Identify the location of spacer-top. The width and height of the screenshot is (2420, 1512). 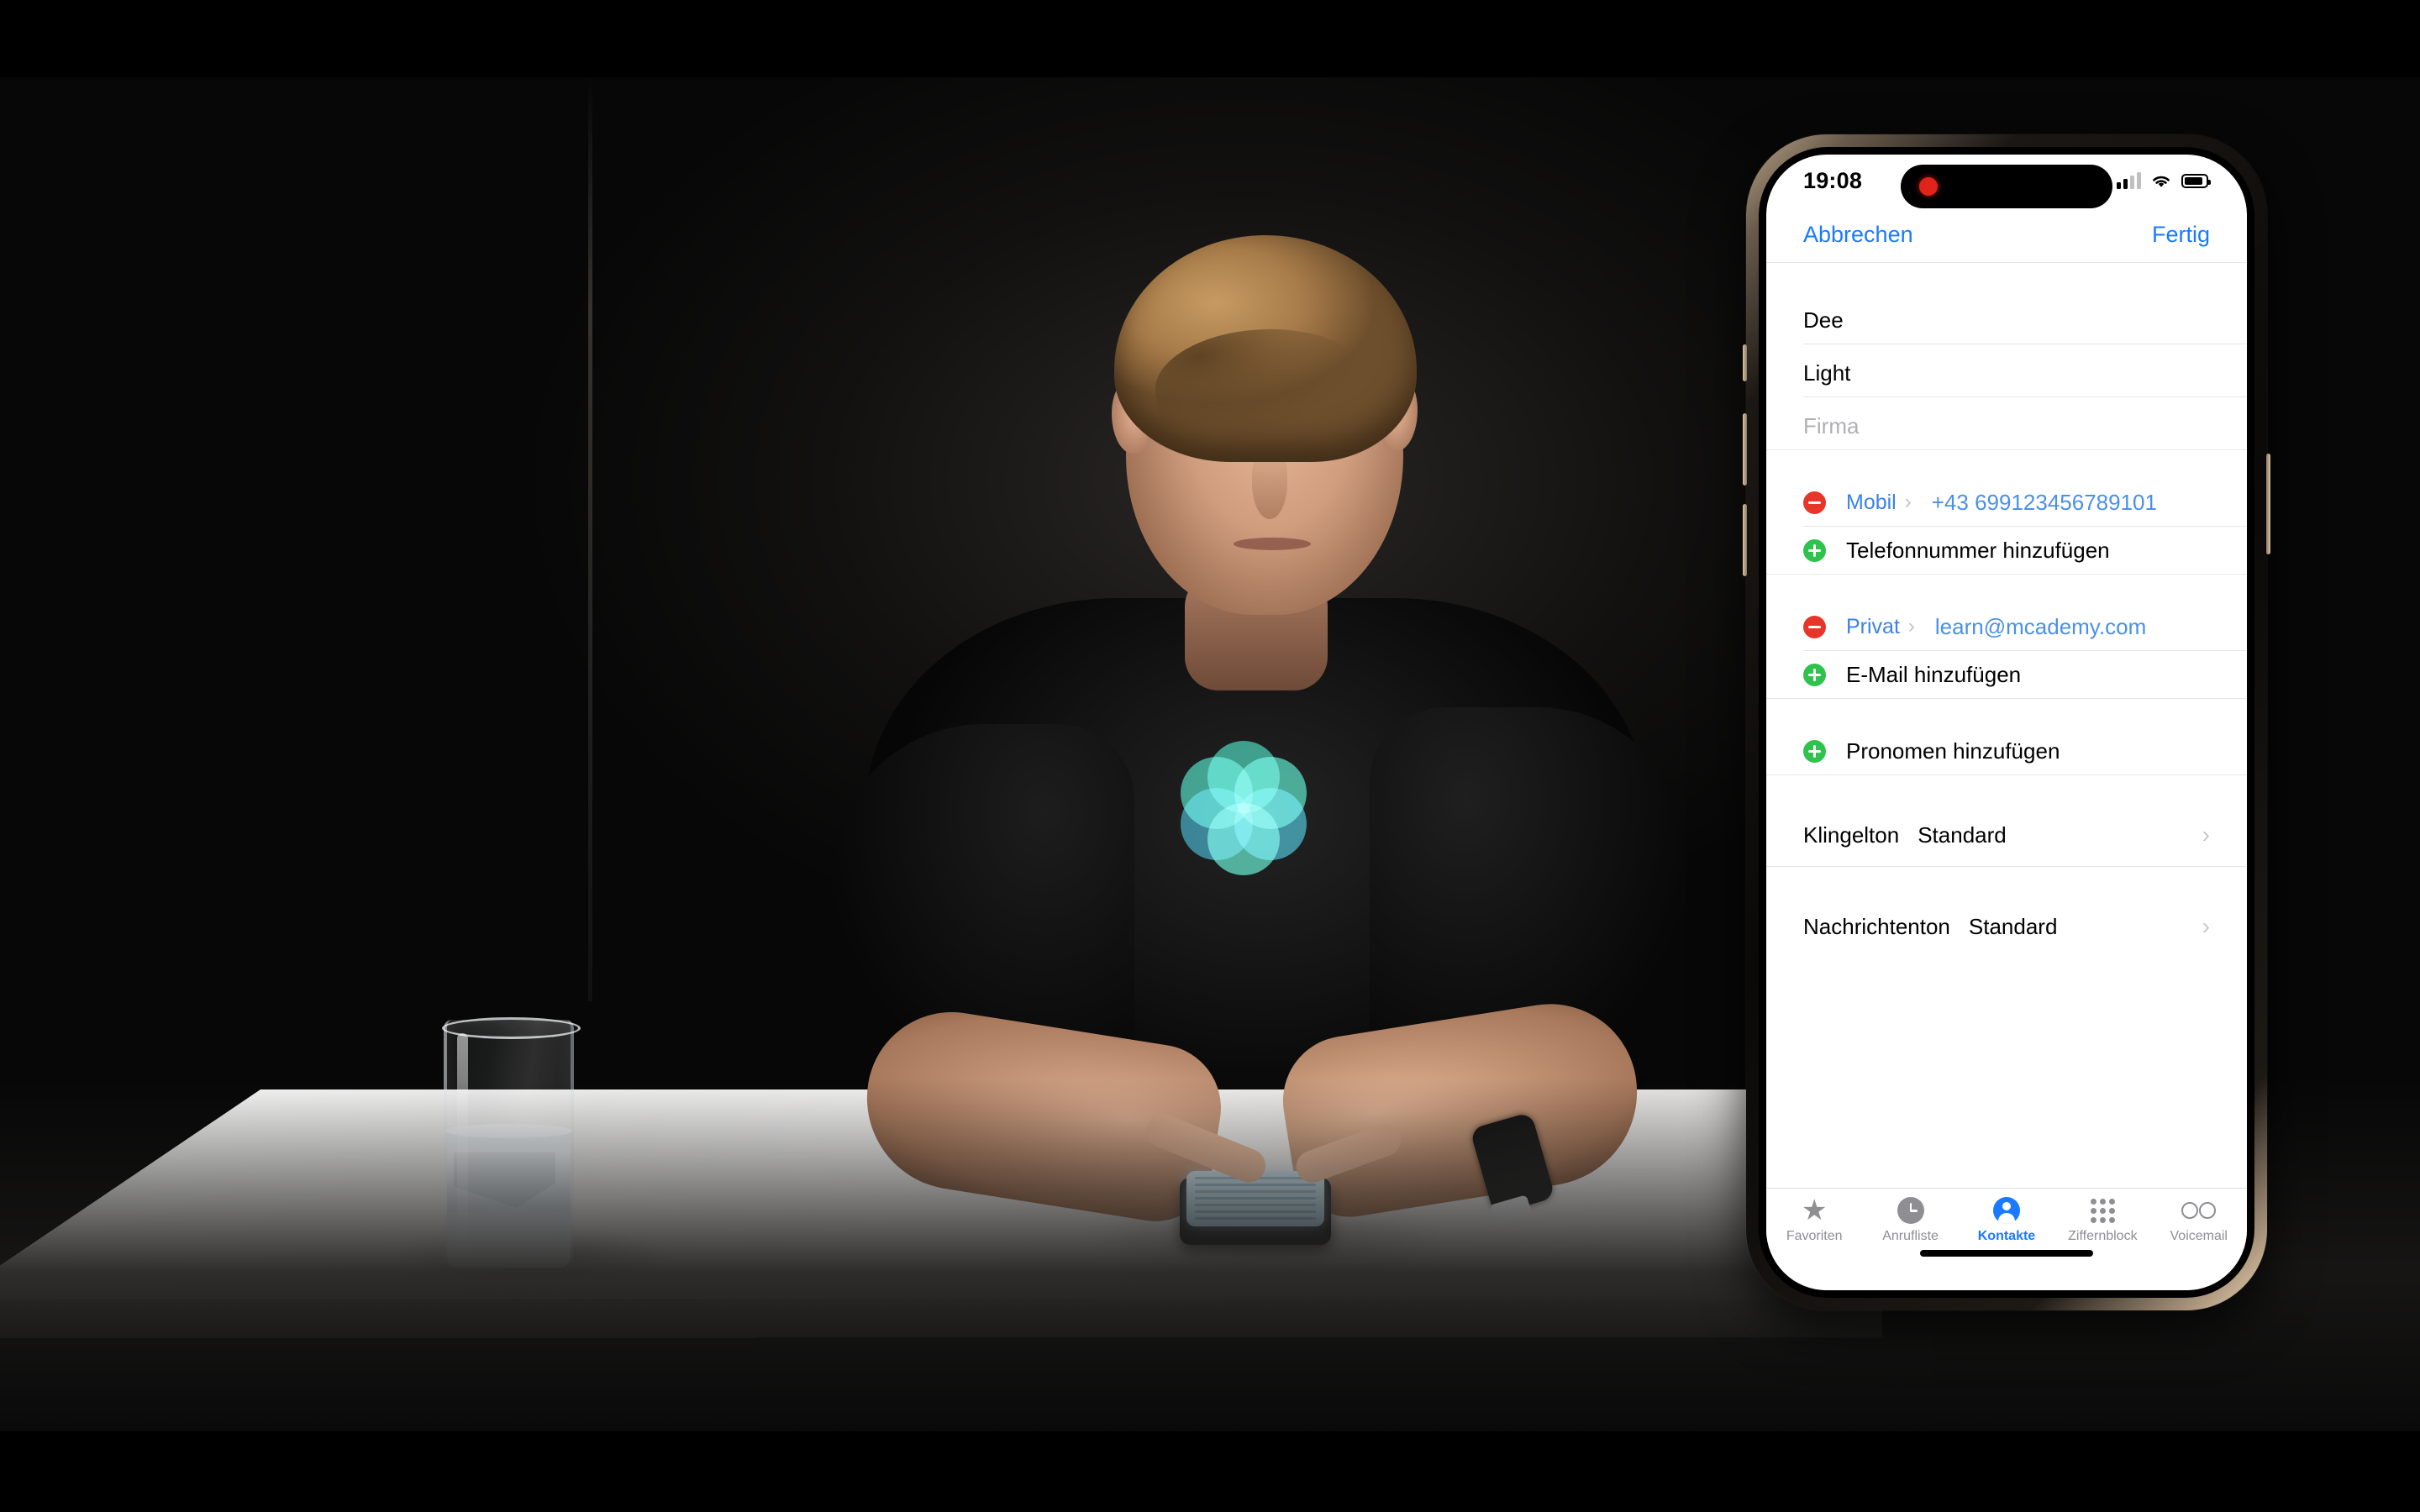
(2006, 277).